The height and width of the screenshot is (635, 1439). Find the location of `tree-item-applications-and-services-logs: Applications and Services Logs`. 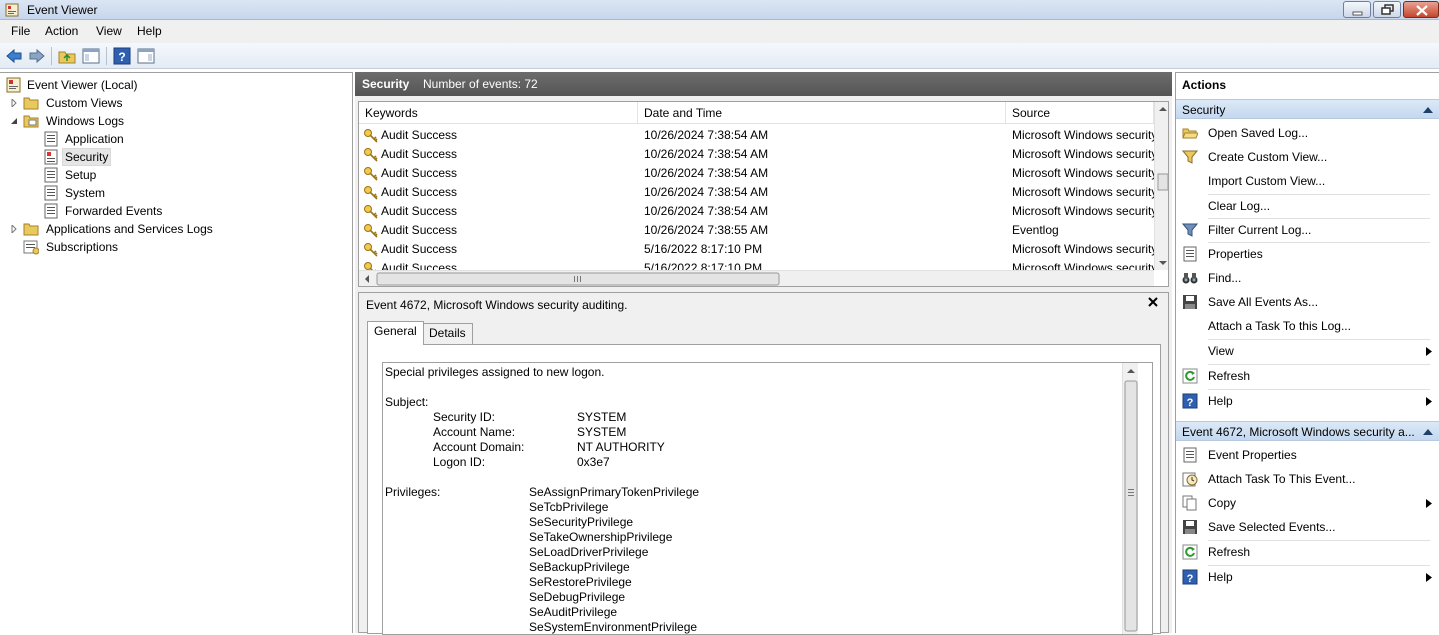

tree-item-applications-and-services-logs: Applications and Services Logs is located at coordinates (170, 229).